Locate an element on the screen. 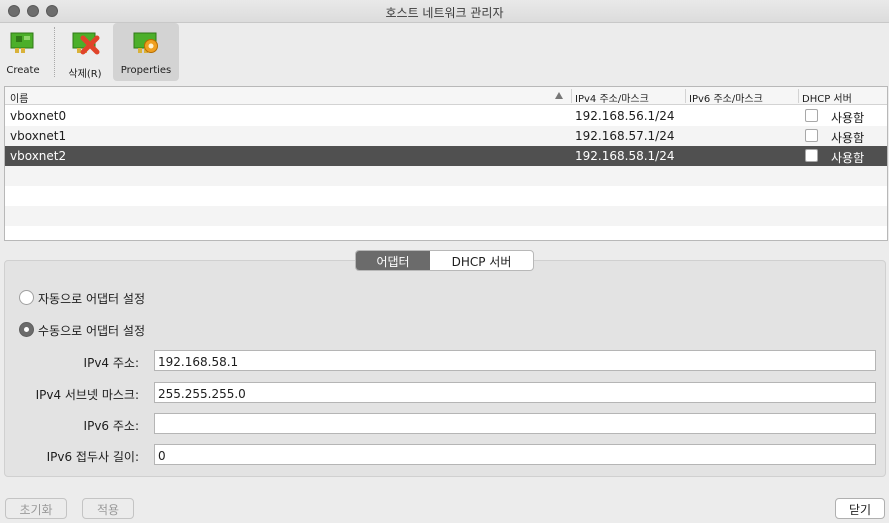 The width and height of the screenshot is (889, 523). tab-adapter: 어댑터 is located at coordinates (393, 260).